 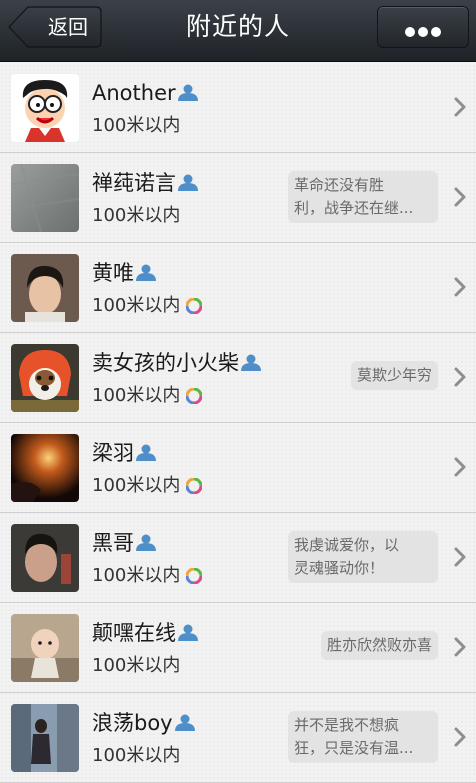 I want to click on name-line: 禅莼诺言, so click(x=145, y=184).